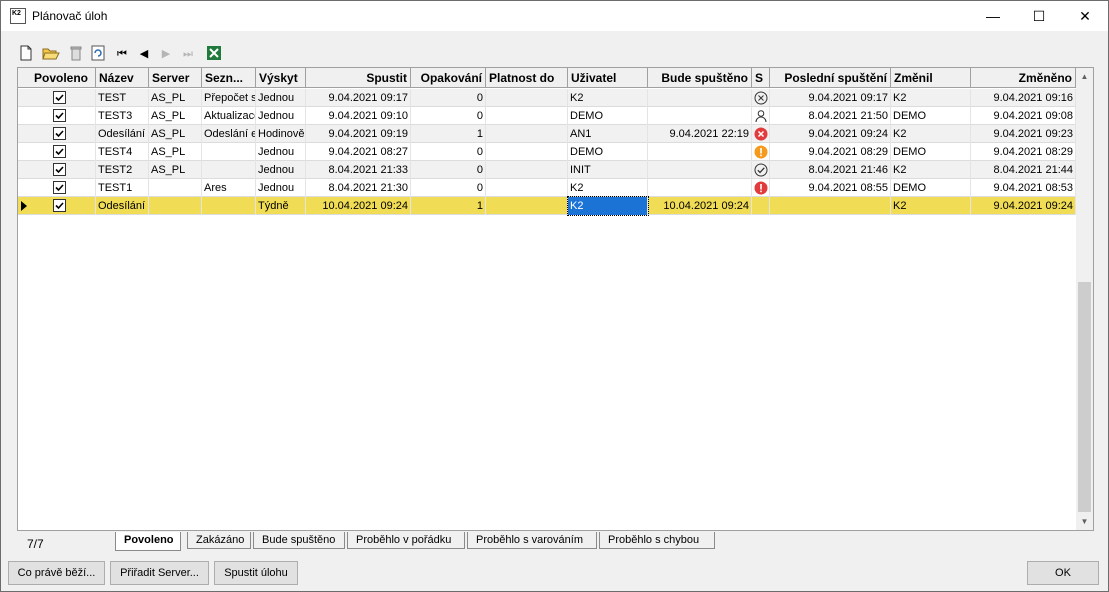  Describe the element at coordinates (229, 134) in the screenshot. I see `col-sezn: Odeslání e` at that location.